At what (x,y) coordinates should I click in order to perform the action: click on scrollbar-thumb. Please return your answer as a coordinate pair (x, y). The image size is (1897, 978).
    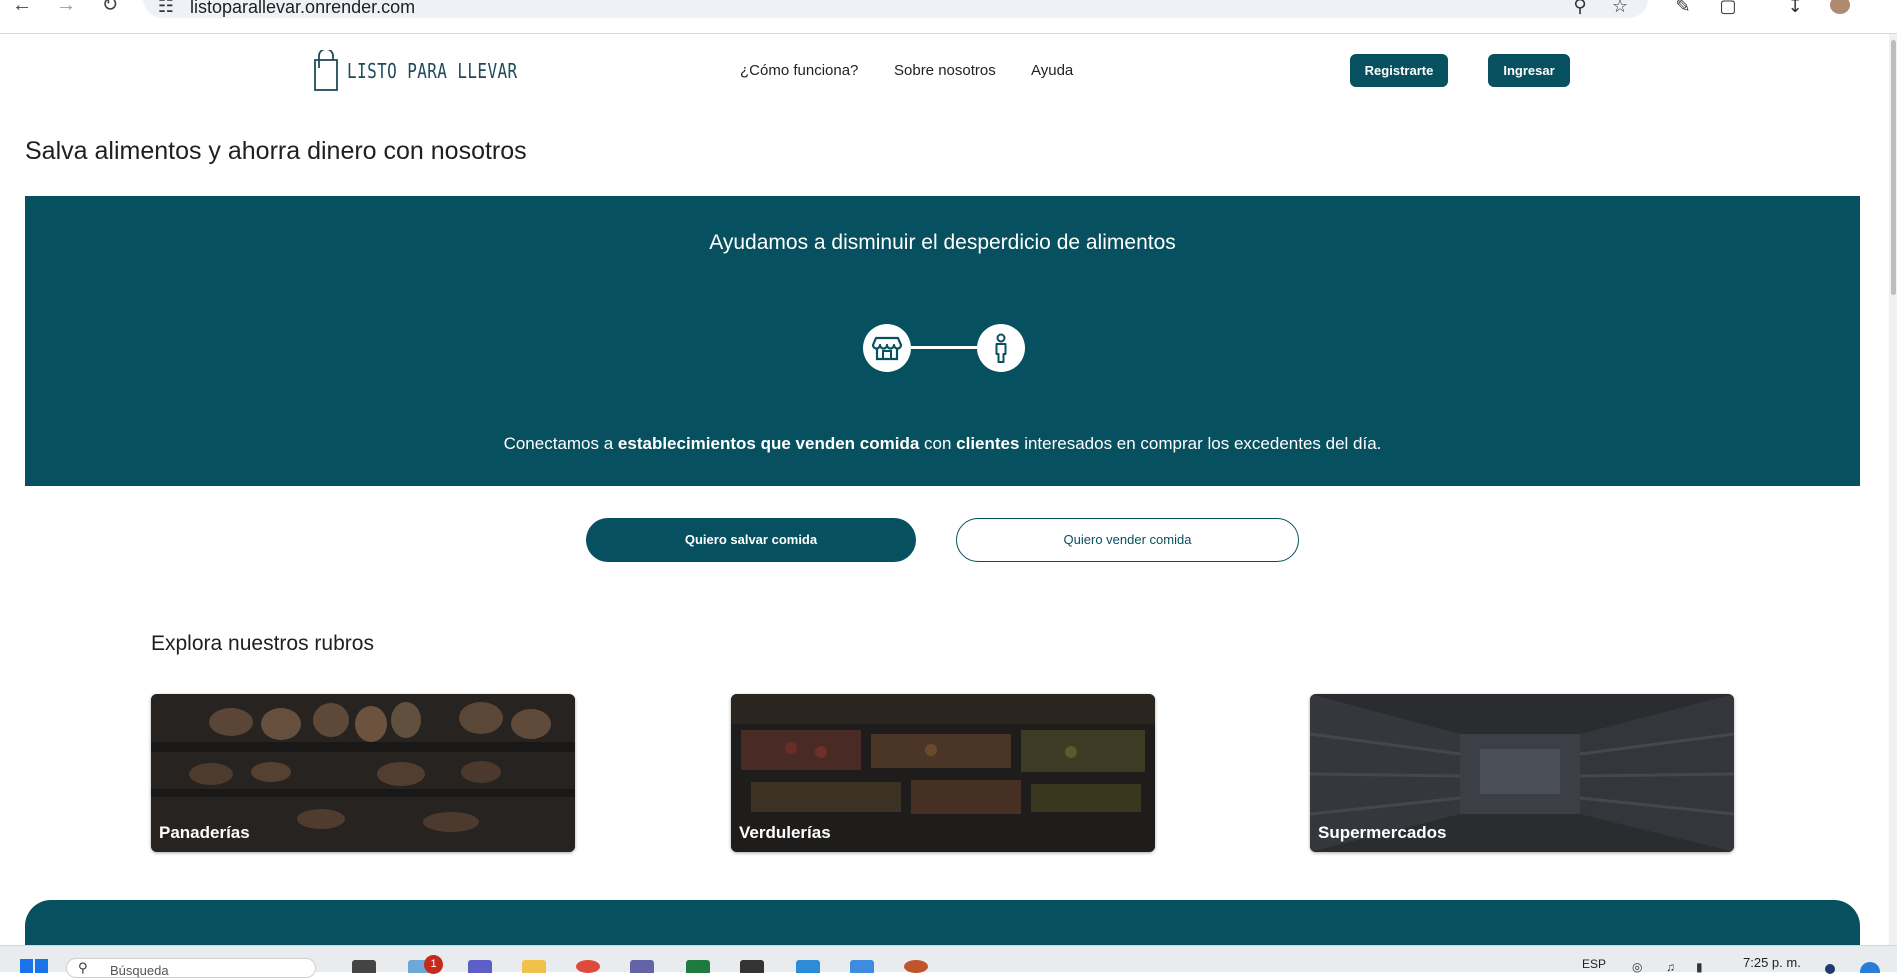
    Looking at the image, I should click on (1893, 167).